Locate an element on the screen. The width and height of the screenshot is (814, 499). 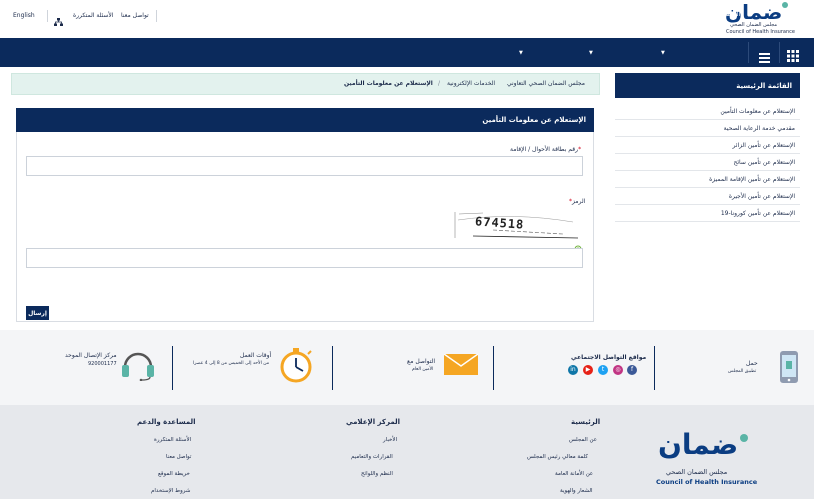
footer-link: الشعار والهوية is located at coordinates (576, 491).